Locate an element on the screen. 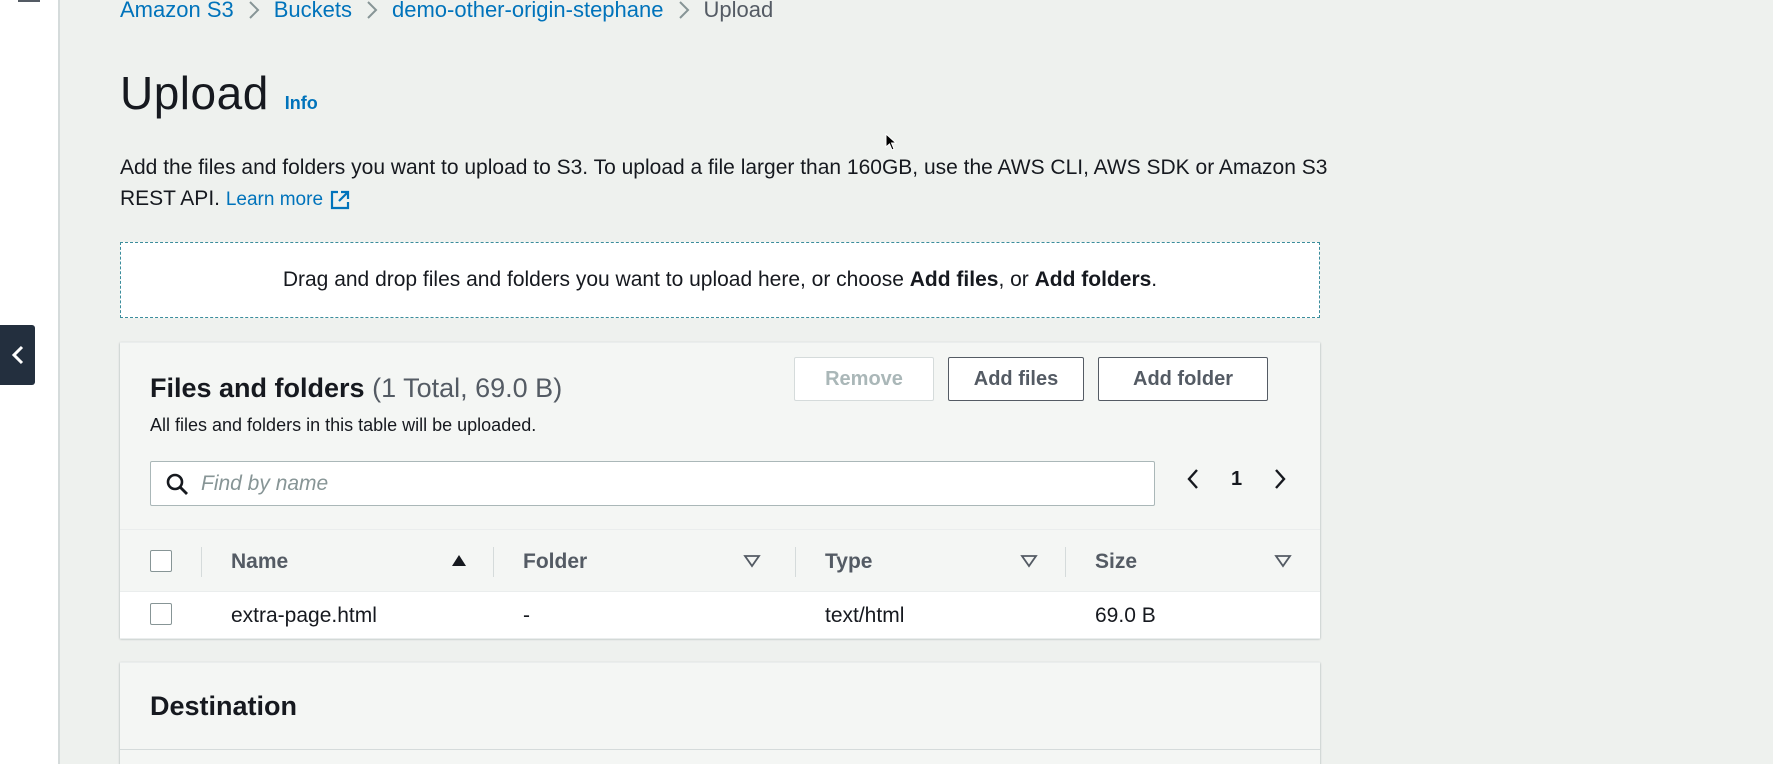 The image size is (1773, 764). table-row: extra-page.html - text/html 69.0 B is located at coordinates (720, 615).